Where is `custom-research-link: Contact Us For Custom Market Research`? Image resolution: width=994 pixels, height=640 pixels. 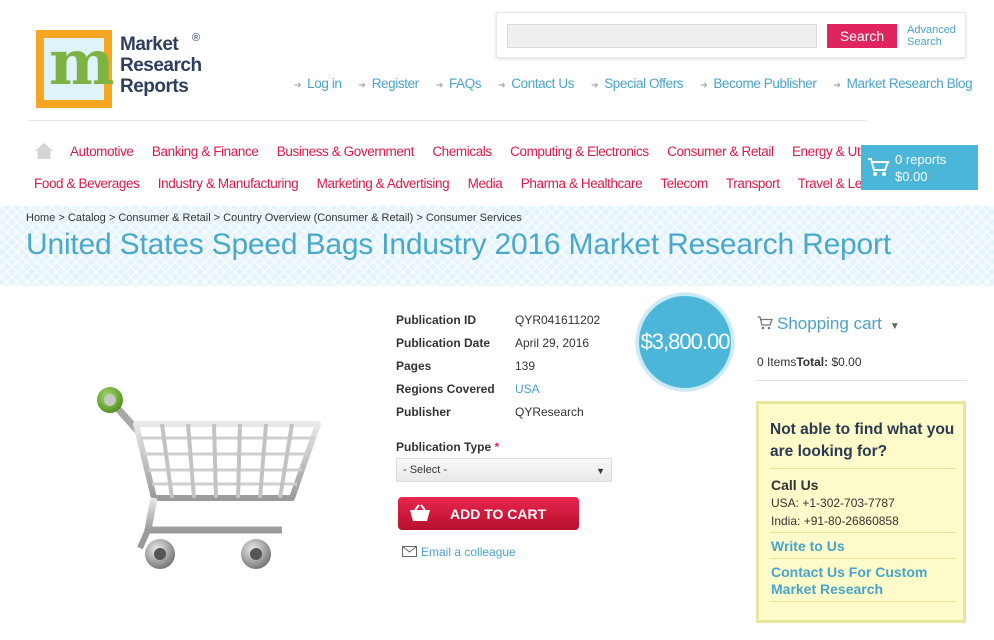 custom-research-link: Contact Us For Custom Market Research is located at coordinates (866, 581).